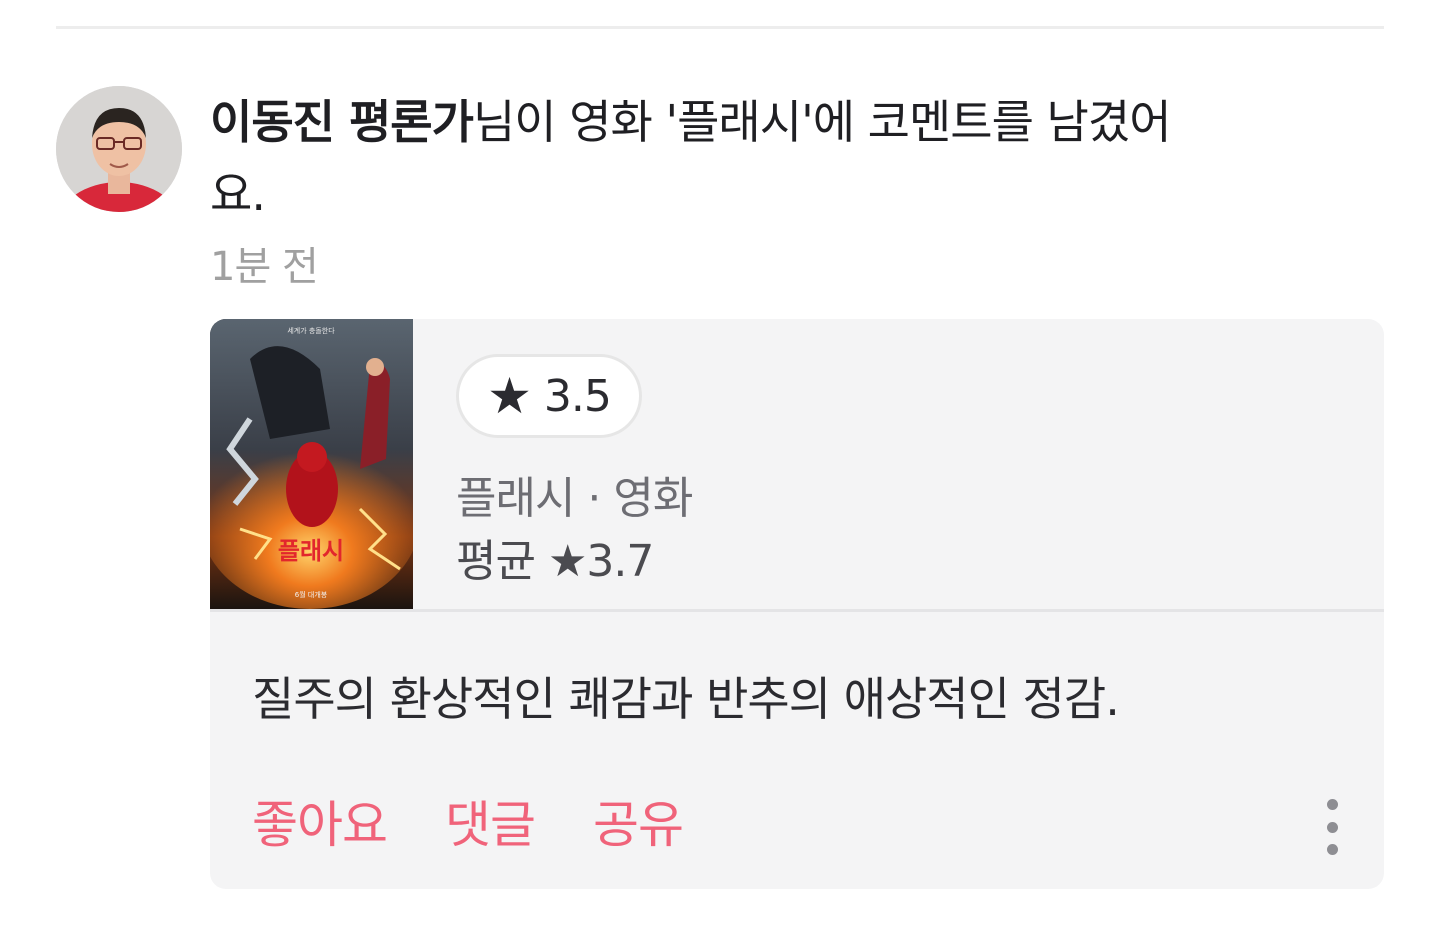 The image size is (1440, 947). I want to click on timestamp: 1분 전, so click(264, 267).